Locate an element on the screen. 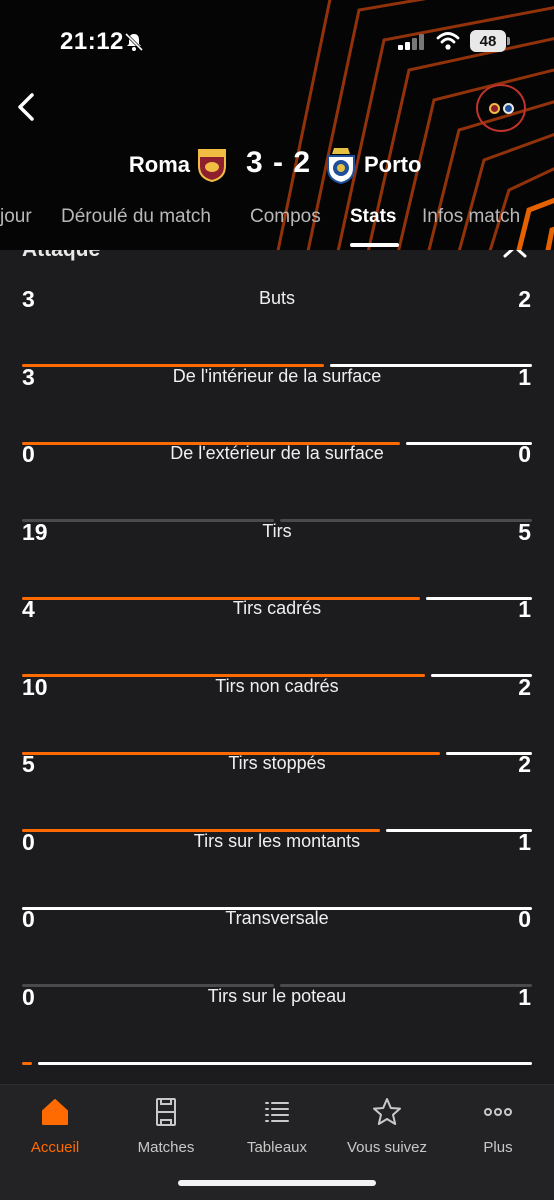 This screenshot has width=554, height=1200. list-icon is located at coordinates (277, 1112).